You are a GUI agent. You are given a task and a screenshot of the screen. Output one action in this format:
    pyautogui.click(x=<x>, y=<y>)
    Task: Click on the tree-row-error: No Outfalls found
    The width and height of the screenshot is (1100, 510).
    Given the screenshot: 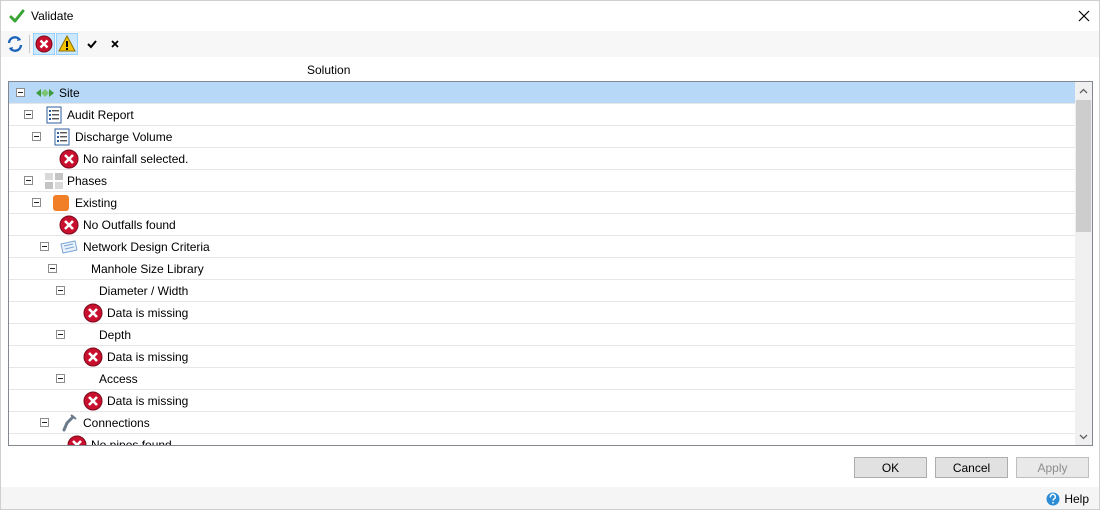 What is the action you would take?
    pyautogui.click(x=543, y=225)
    